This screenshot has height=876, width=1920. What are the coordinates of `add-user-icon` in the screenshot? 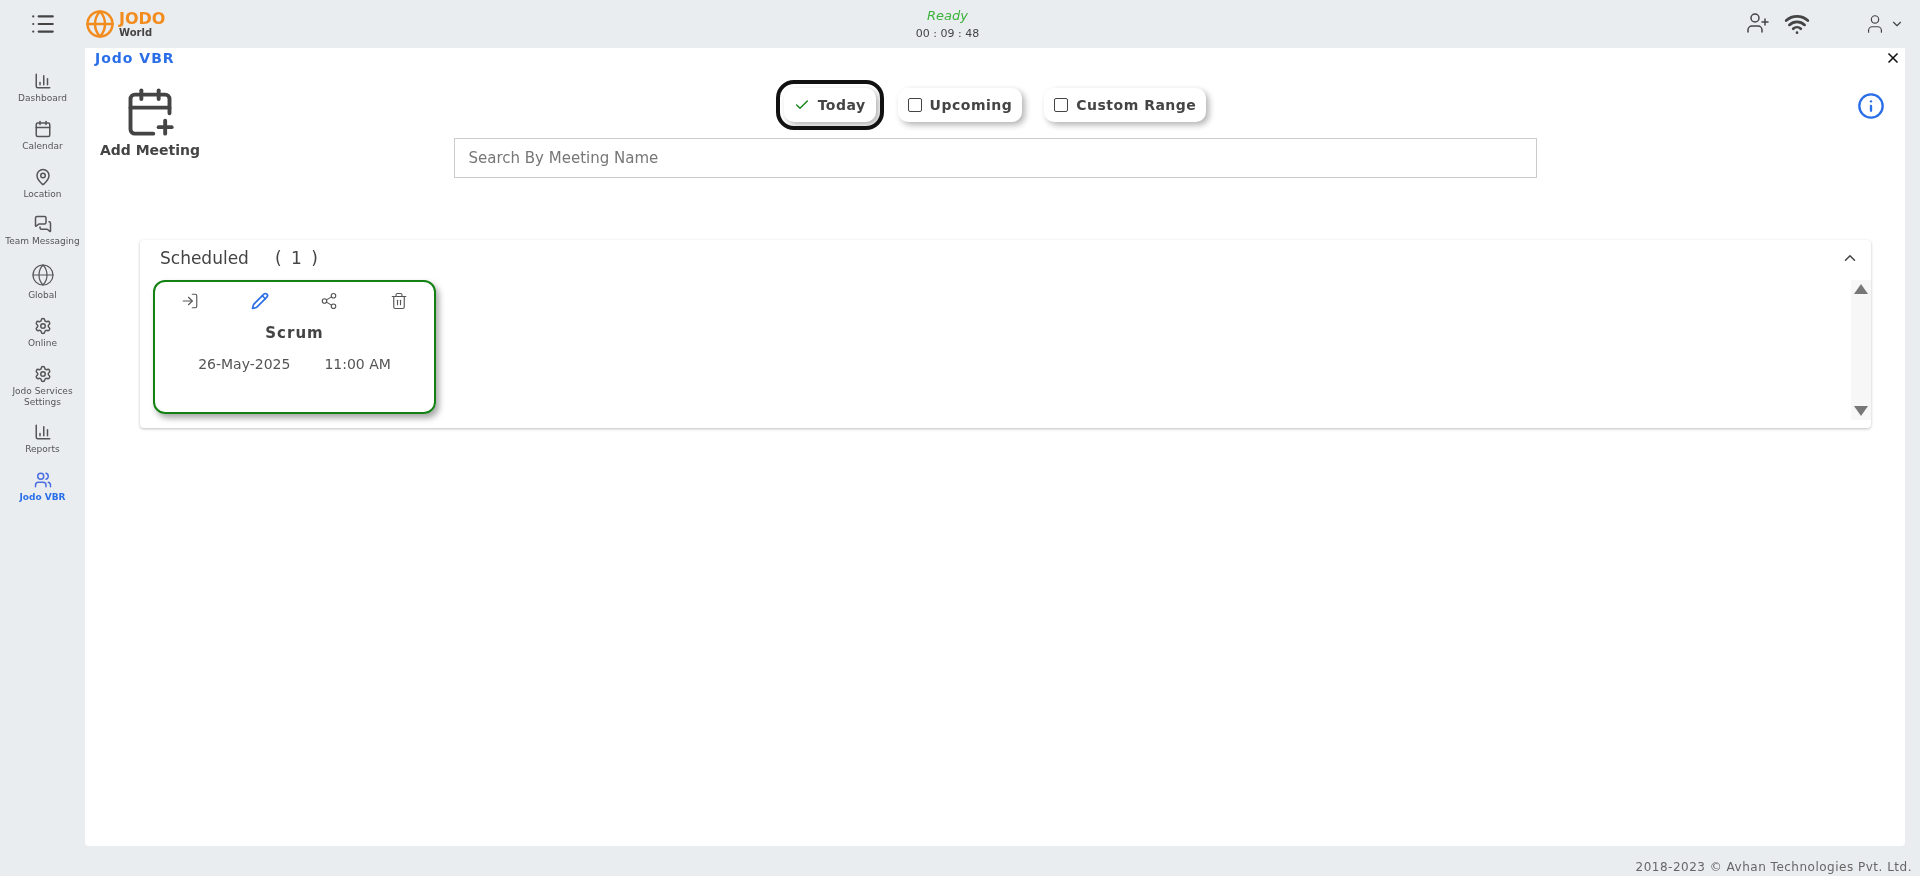 It's located at (1758, 23).